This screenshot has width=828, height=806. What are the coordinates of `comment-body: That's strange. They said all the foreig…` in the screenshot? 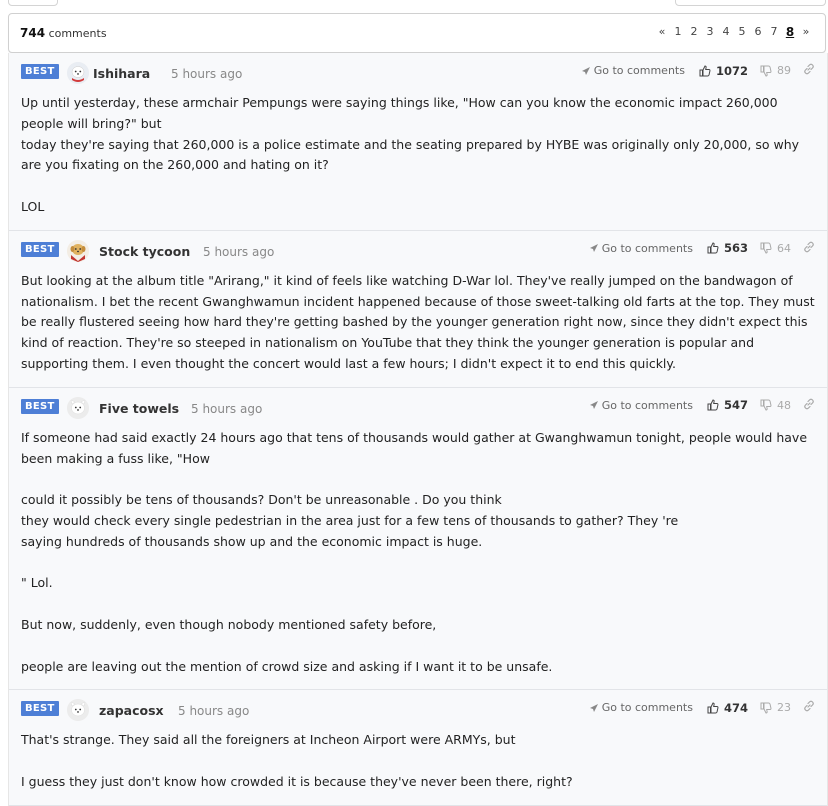 It's located at (418, 767).